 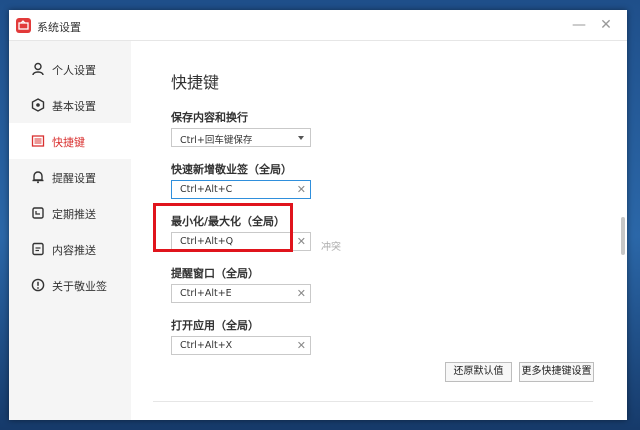 What do you see at coordinates (206, 293) in the screenshot?
I see `reminder-window-shortcut-value: Ctrl+Alt+E` at bounding box center [206, 293].